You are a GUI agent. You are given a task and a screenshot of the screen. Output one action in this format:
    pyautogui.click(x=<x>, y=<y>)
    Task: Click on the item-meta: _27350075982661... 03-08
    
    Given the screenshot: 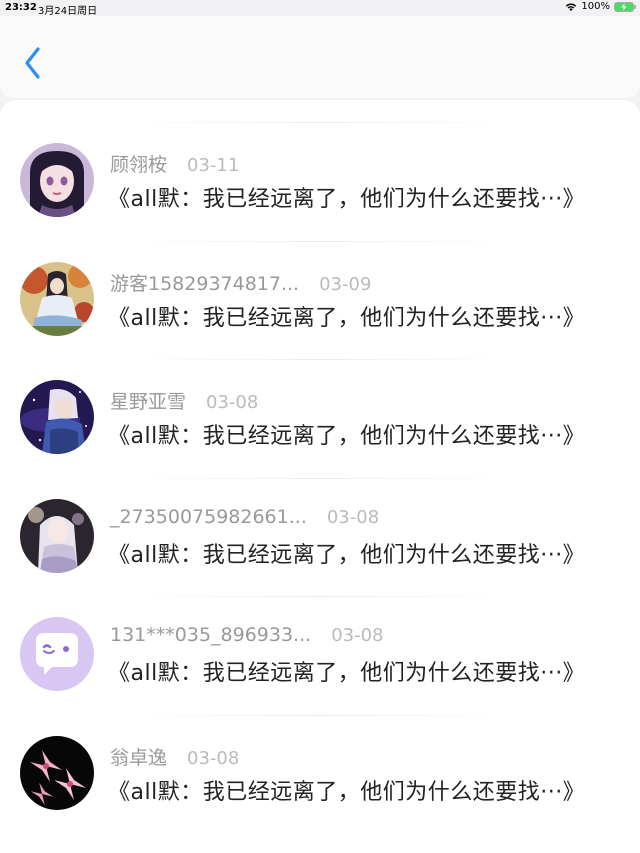 What is the action you would take?
    pyautogui.click(x=244, y=517)
    